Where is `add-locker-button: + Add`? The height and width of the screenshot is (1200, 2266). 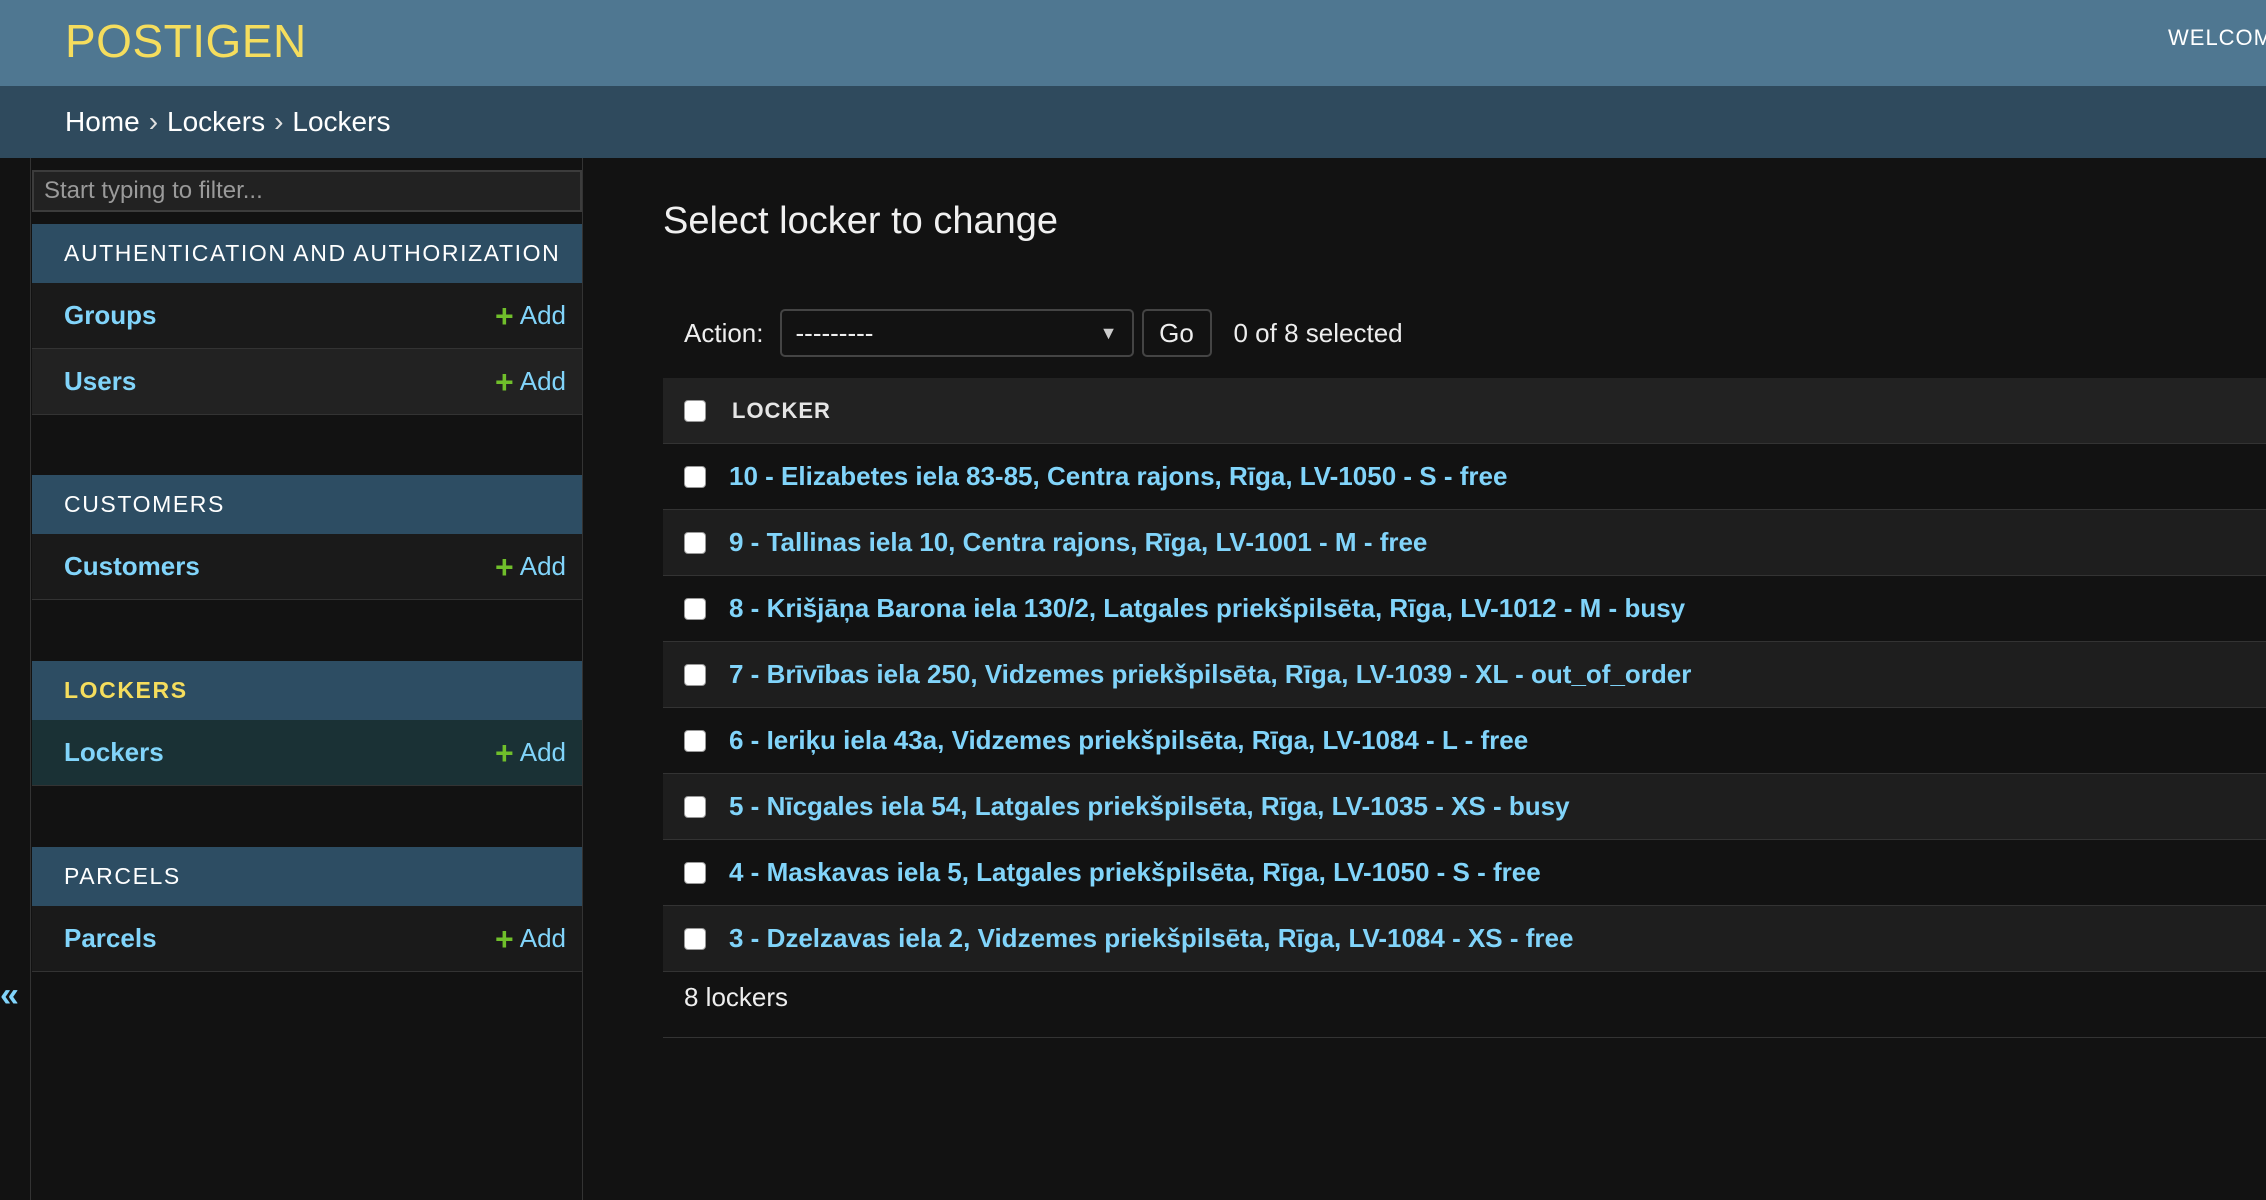 add-locker-button: + Add is located at coordinates (530, 753).